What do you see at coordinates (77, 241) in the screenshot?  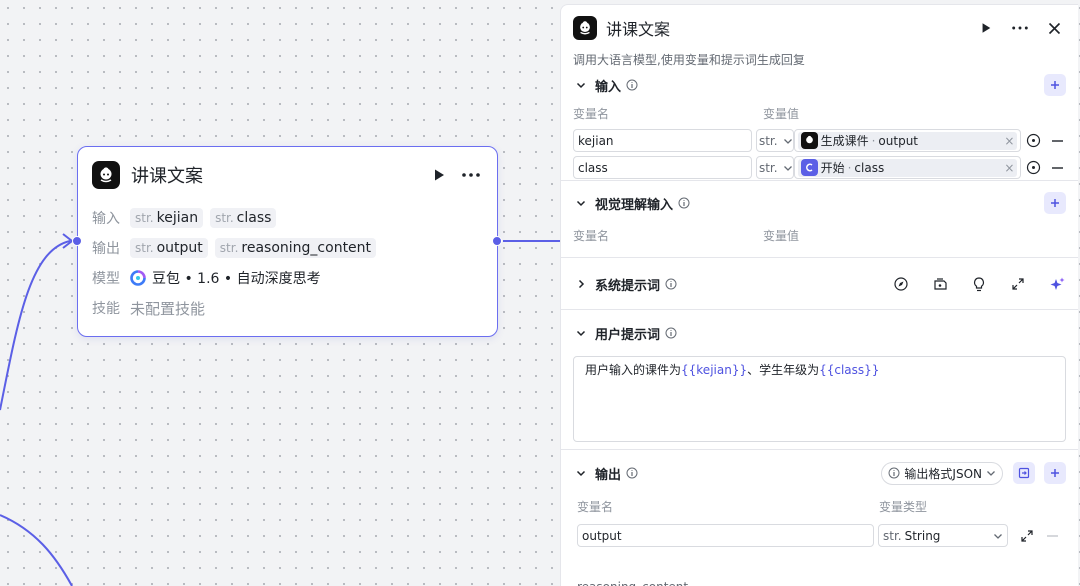 I see `input-port` at bounding box center [77, 241].